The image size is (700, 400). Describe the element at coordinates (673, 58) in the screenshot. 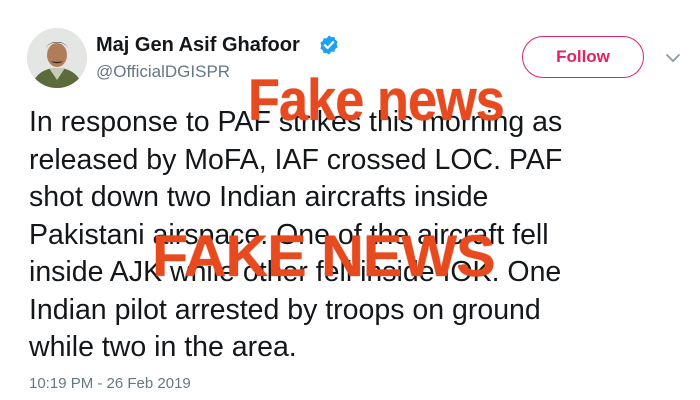

I see `chevron-down-icon` at that location.